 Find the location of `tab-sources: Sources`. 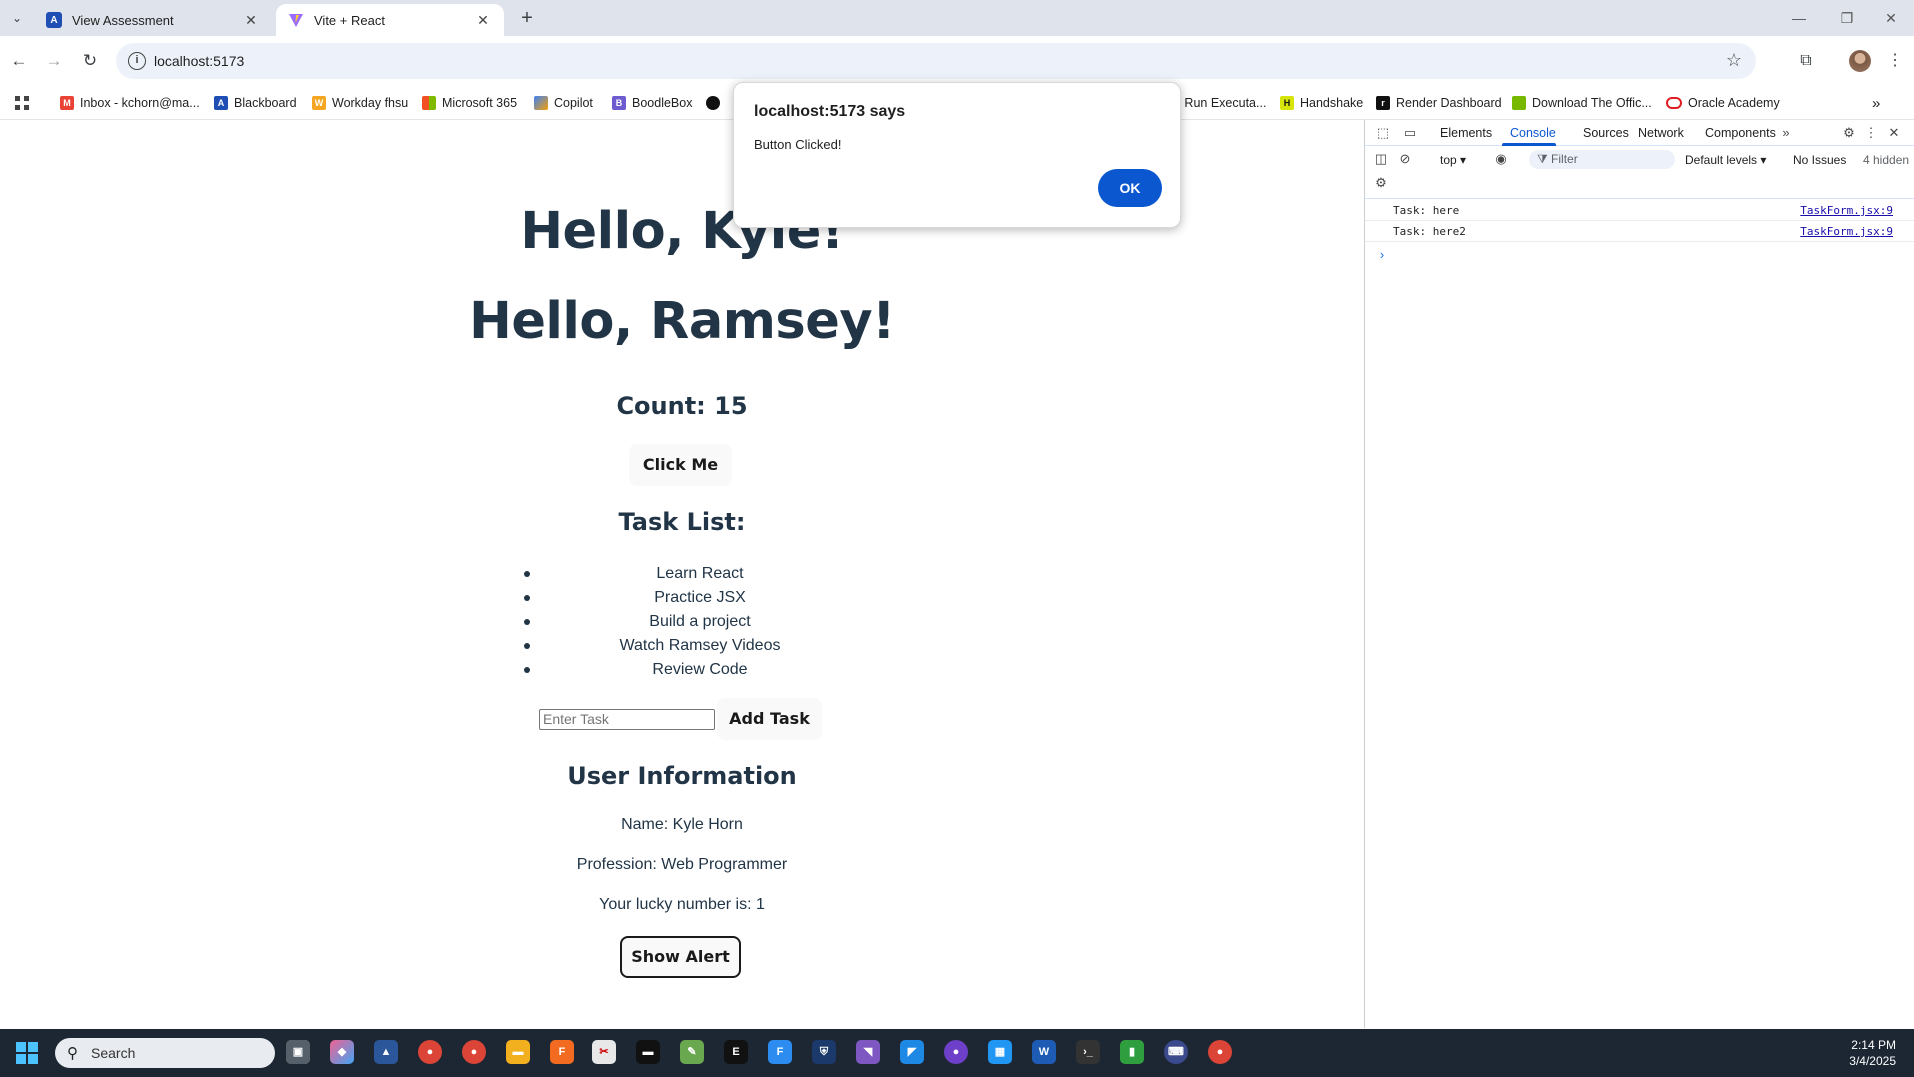

tab-sources: Sources is located at coordinates (1606, 133).